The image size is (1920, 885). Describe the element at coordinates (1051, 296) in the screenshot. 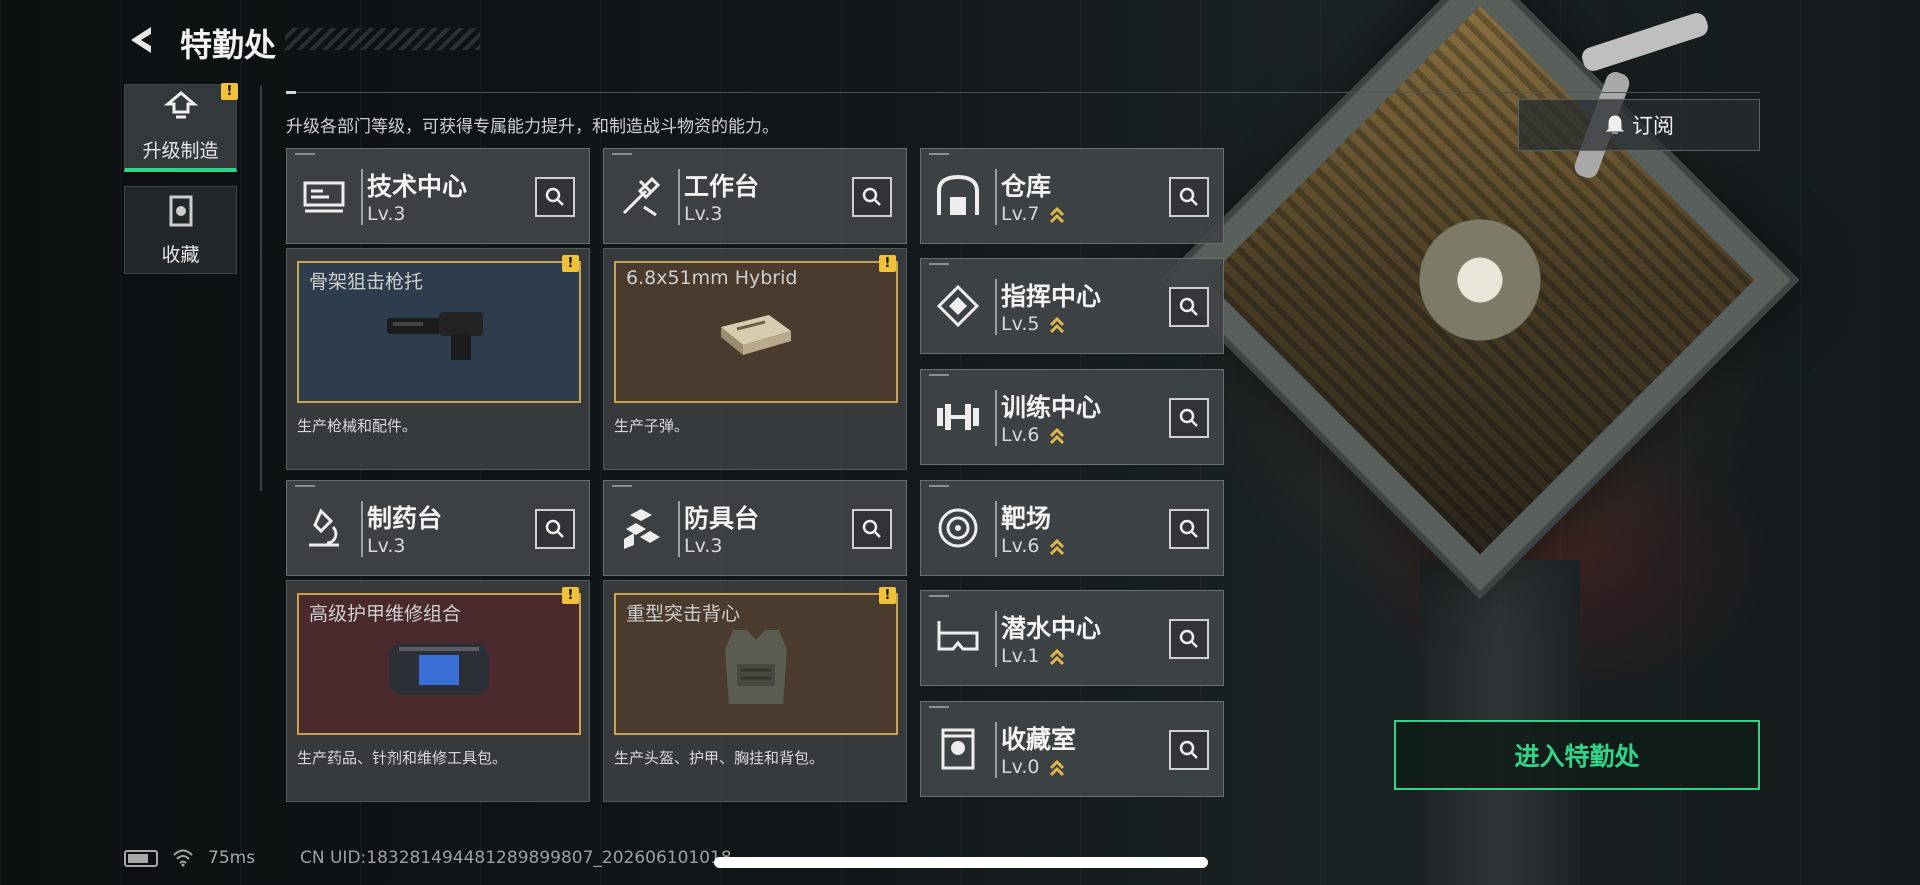

I see `dept-name: 指挥中心` at that location.